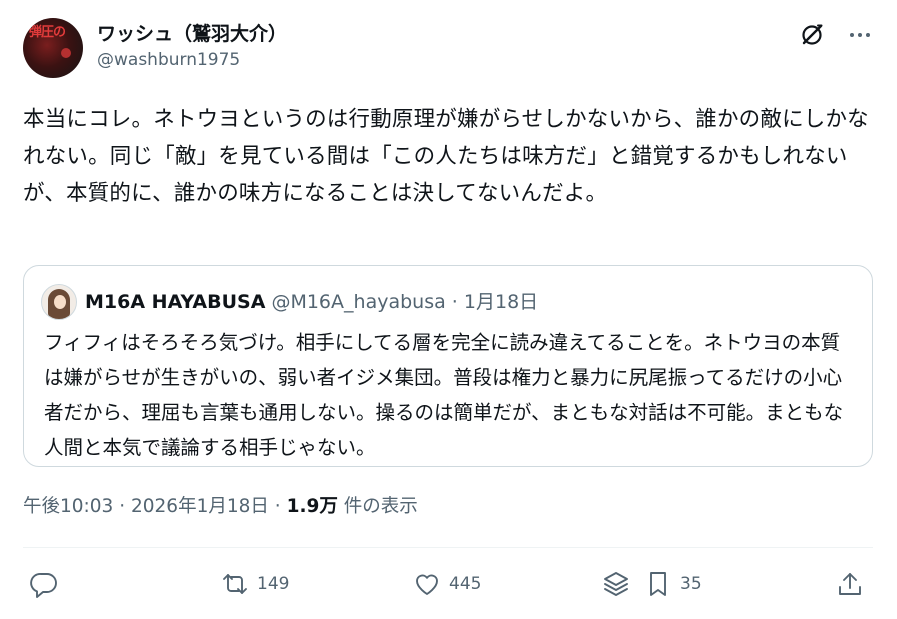  I want to click on reply-button, so click(44, 584).